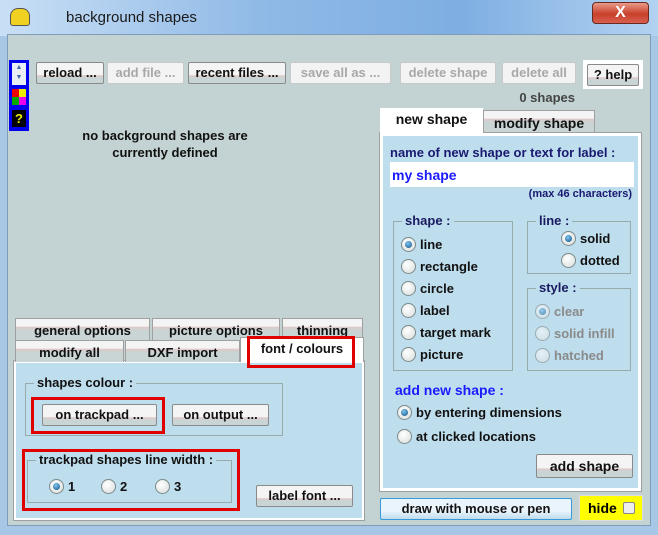 This screenshot has width=658, height=535. Describe the element at coordinates (165, 152) in the screenshot. I see `empty-message-line2: currently defined` at that location.